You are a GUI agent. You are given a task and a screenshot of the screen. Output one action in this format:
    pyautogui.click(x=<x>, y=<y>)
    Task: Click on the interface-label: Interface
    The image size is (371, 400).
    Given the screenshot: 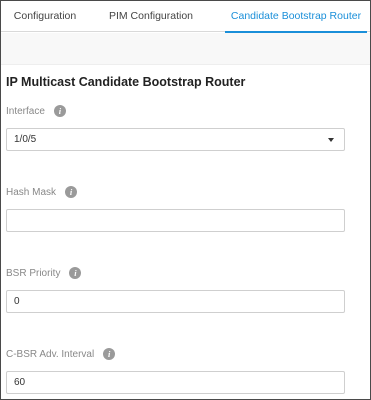 What is the action you would take?
    pyautogui.click(x=25, y=111)
    